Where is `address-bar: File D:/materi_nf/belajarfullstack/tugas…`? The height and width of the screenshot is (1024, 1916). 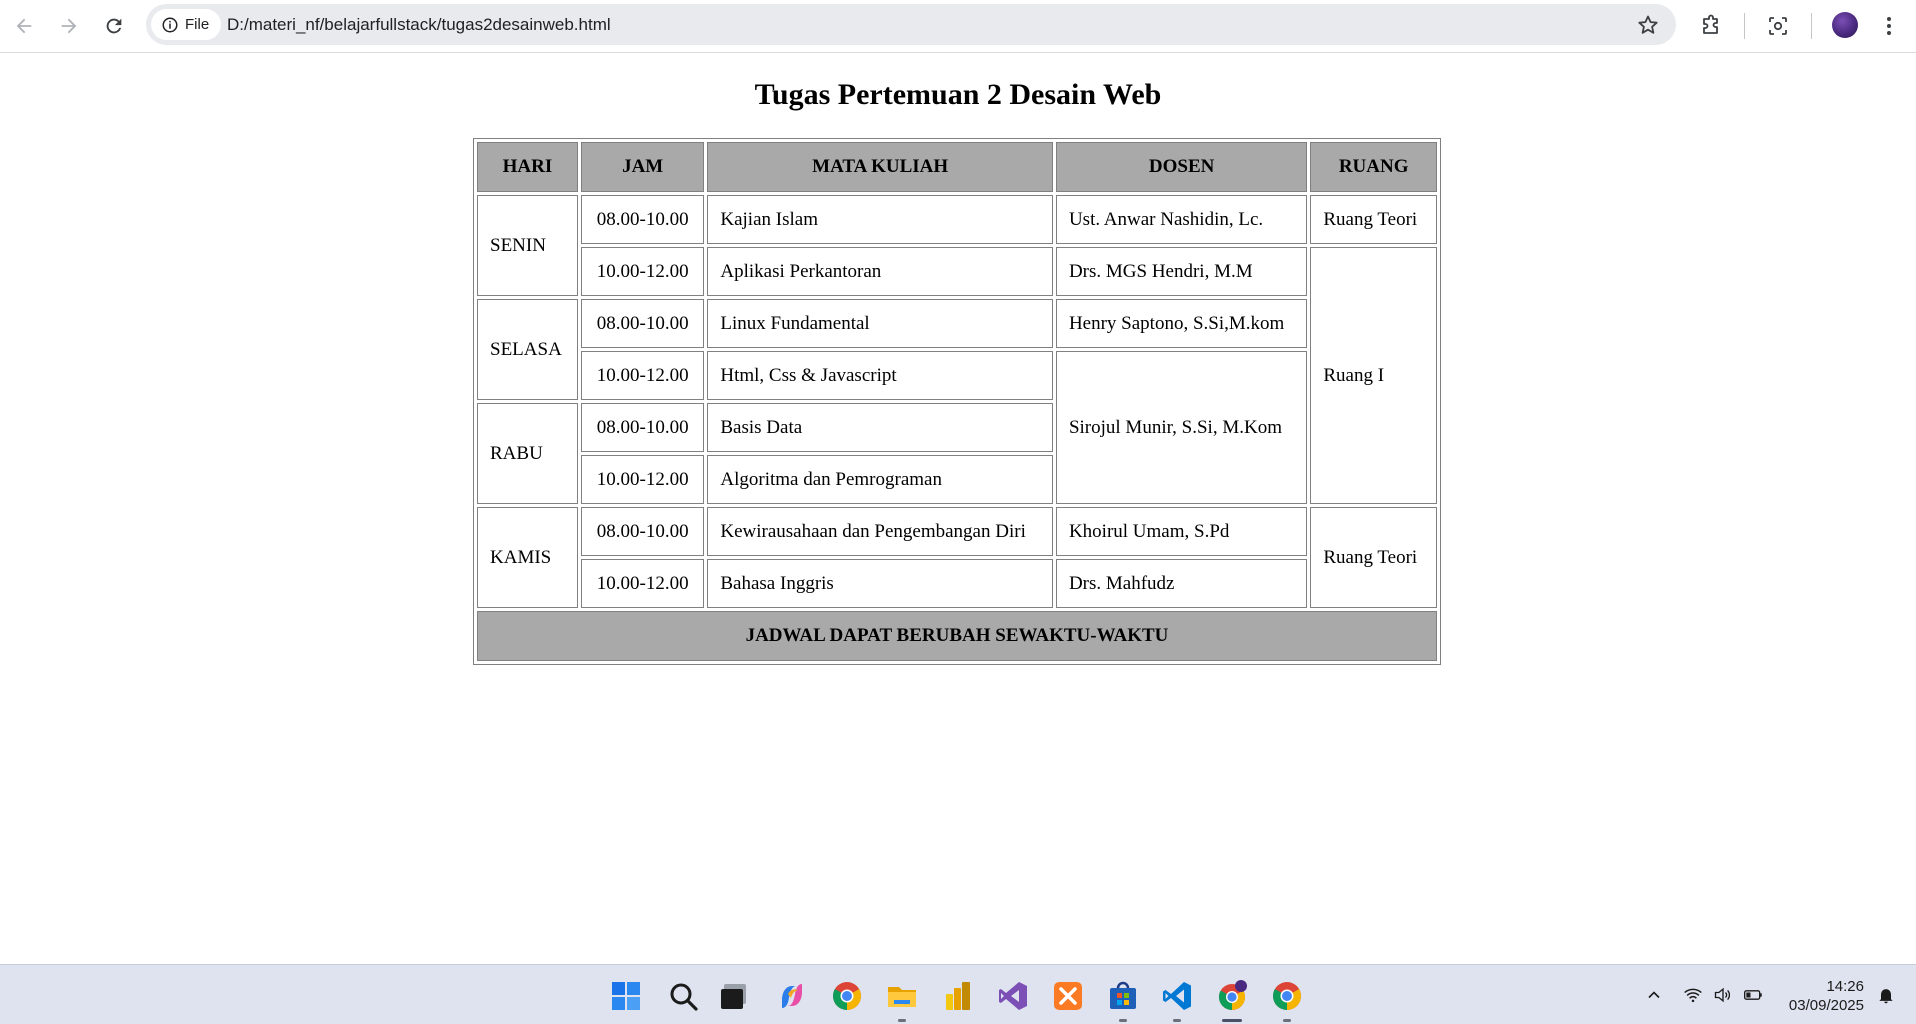
address-bar: File D:/materi_nf/belajarfullstack/tugas… is located at coordinates (911, 24).